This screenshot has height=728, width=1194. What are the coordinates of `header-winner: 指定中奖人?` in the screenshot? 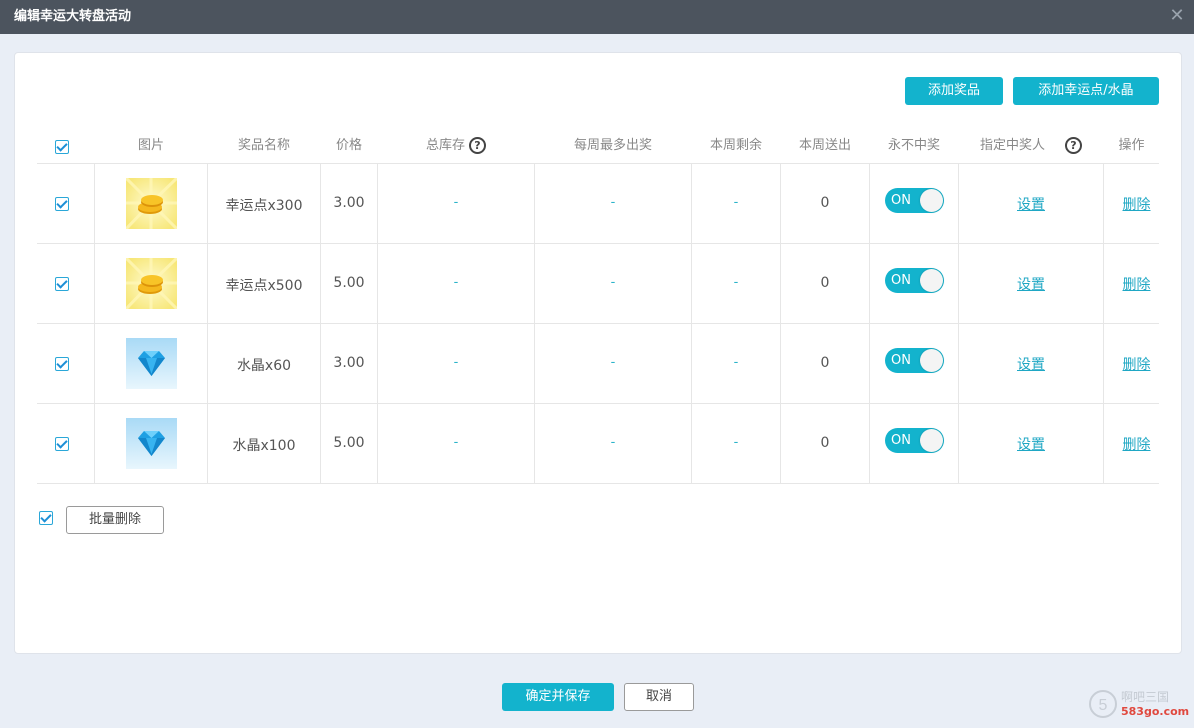 It's located at (1031, 146).